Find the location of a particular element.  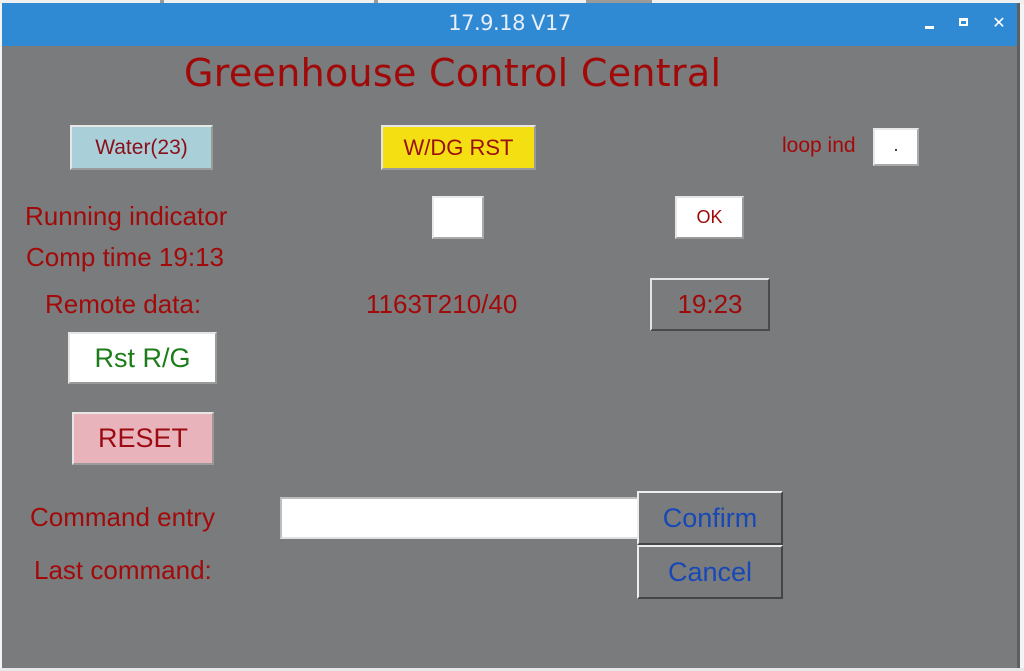

water-button: Water(23) is located at coordinates (141, 147).